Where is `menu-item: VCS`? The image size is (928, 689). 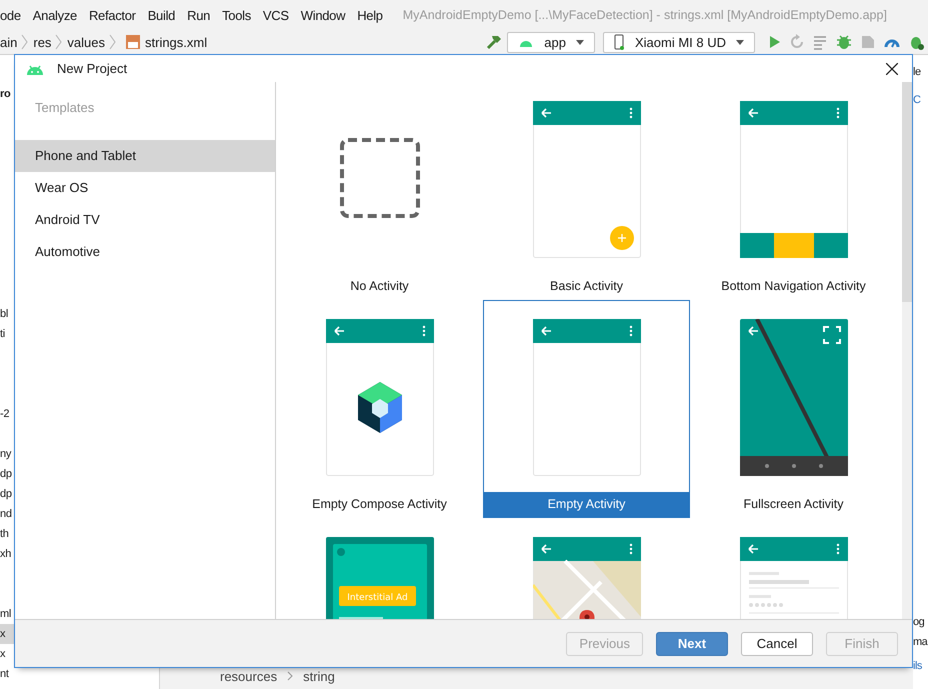
menu-item: VCS is located at coordinates (275, 15).